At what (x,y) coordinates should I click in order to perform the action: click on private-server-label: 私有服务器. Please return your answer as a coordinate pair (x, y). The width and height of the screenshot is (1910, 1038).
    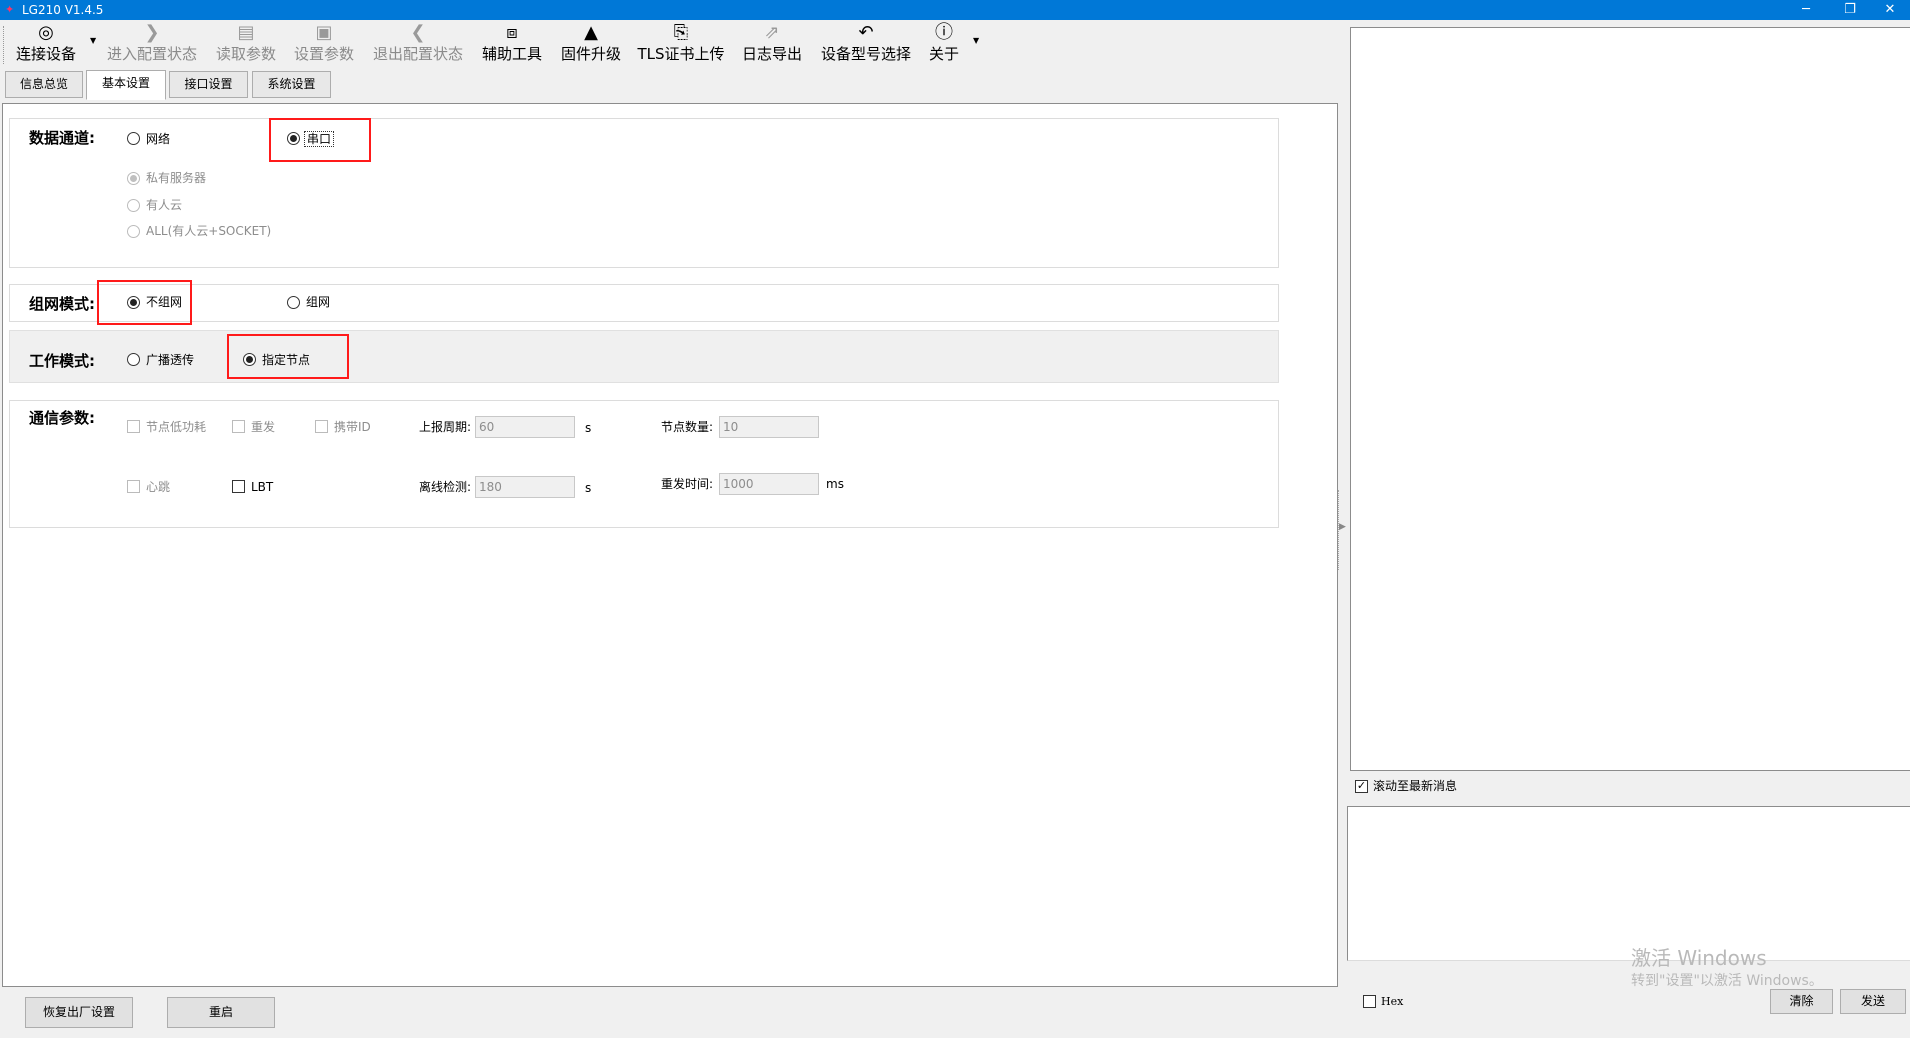
    Looking at the image, I should click on (176, 178).